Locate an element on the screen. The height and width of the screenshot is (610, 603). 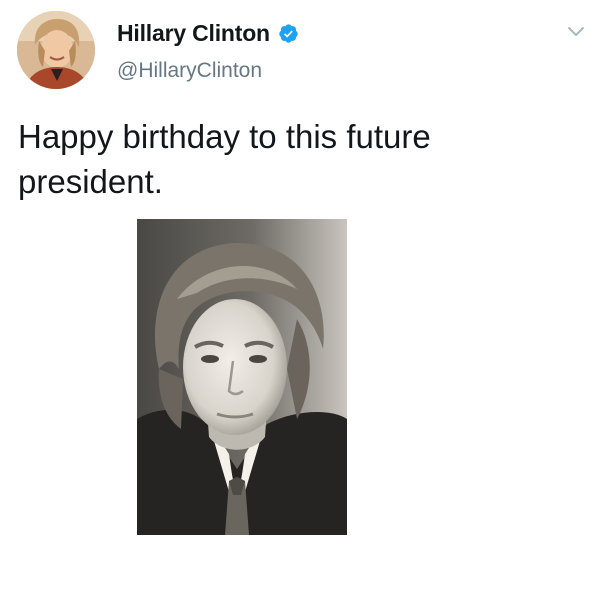
tweet-text: Happy birthday to this future president. is located at coordinates (298, 159).